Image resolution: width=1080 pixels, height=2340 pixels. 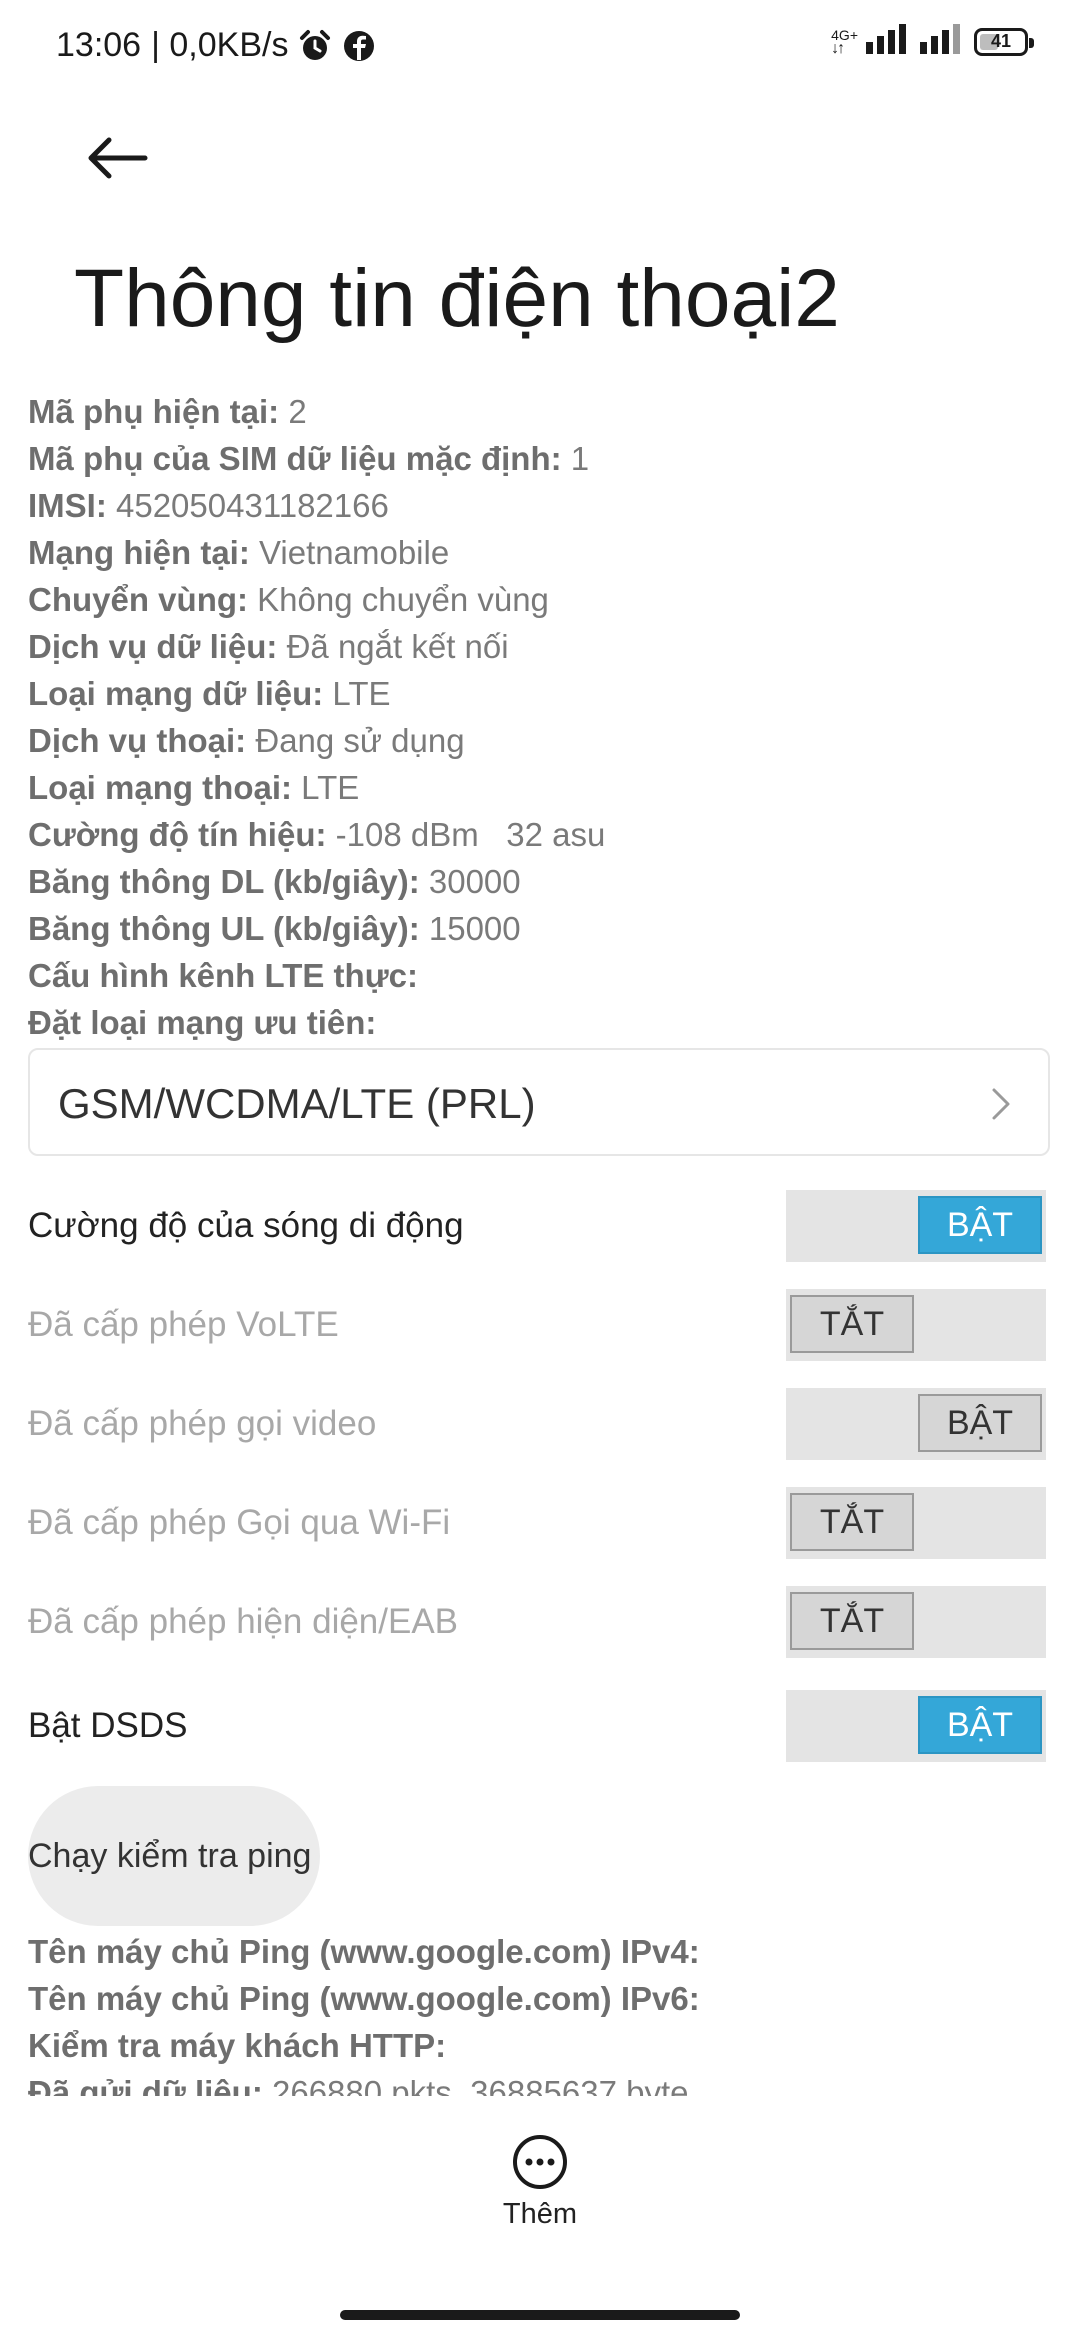 What do you see at coordinates (474, 928) in the screenshot?
I see `info-value: 15000` at bounding box center [474, 928].